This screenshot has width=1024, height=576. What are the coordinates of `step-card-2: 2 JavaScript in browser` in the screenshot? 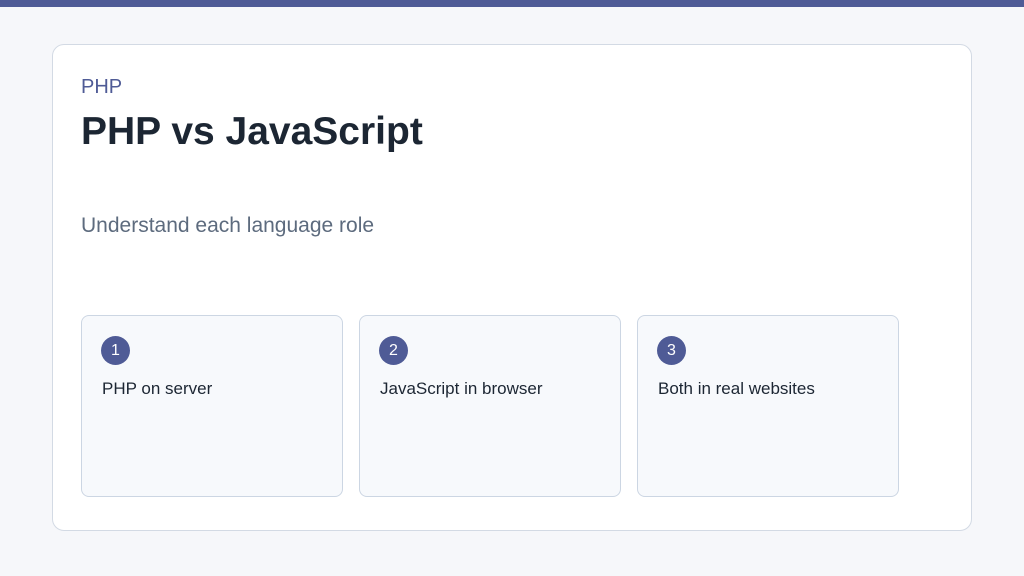 It's located at (490, 406).